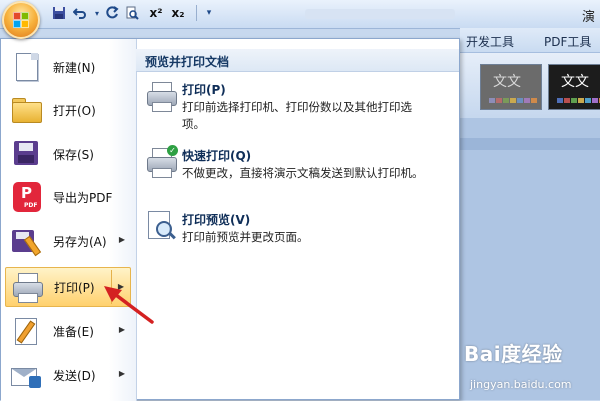 The width and height of the screenshot is (600, 401). I want to click on subscript-icon: x₂, so click(178, 13).